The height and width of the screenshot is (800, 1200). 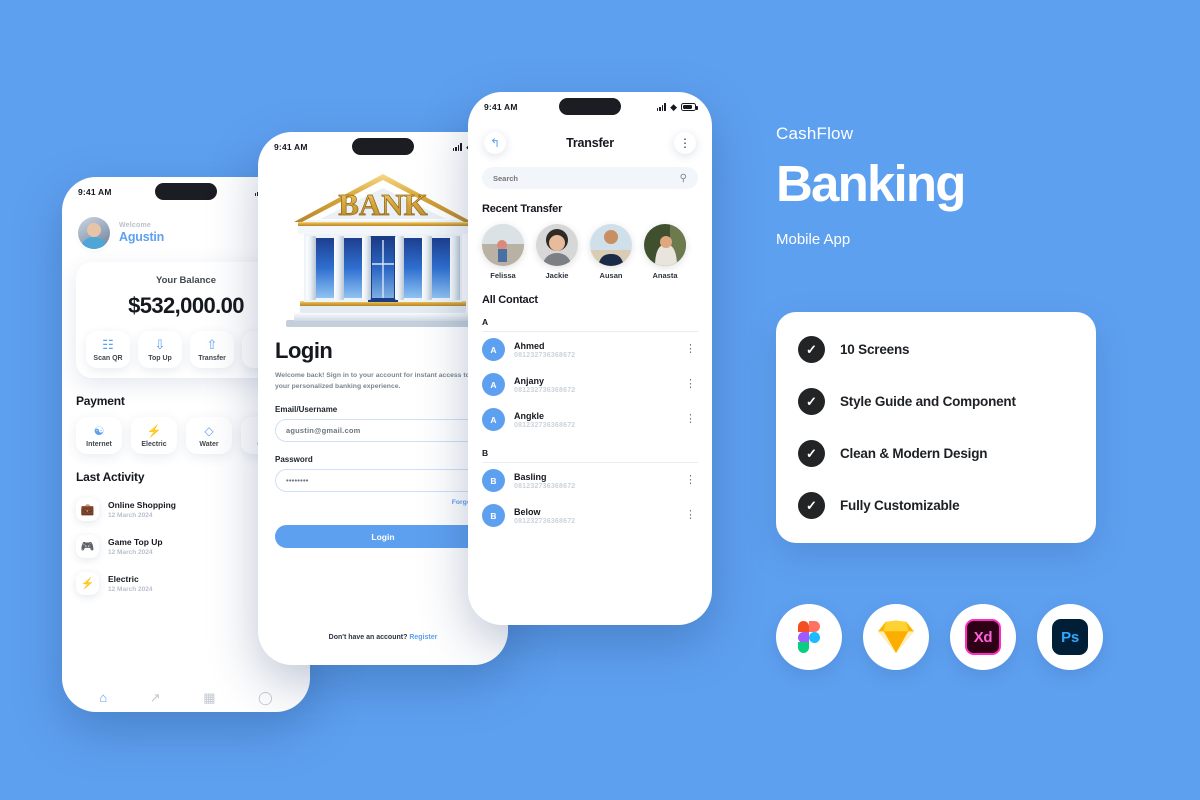 What do you see at coordinates (383, 204) in the screenshot?
I see `bank-sign-text: BANK` at bounding box center [383, 204].